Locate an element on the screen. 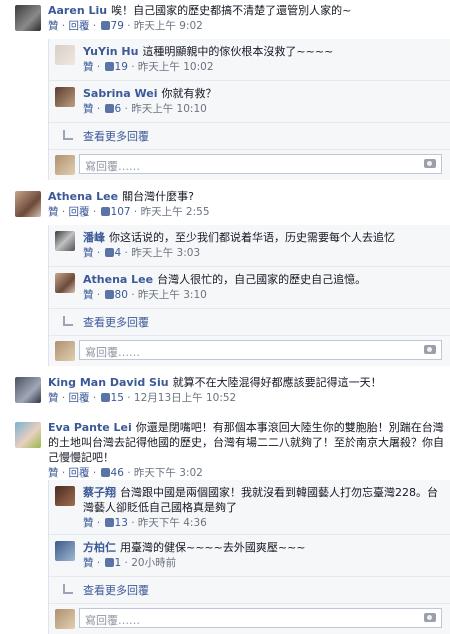 Image resolution: width=450 pixels, height=634 pixels. timestamp: 昨天上午 3:10 is located at coordinates (172, 295).